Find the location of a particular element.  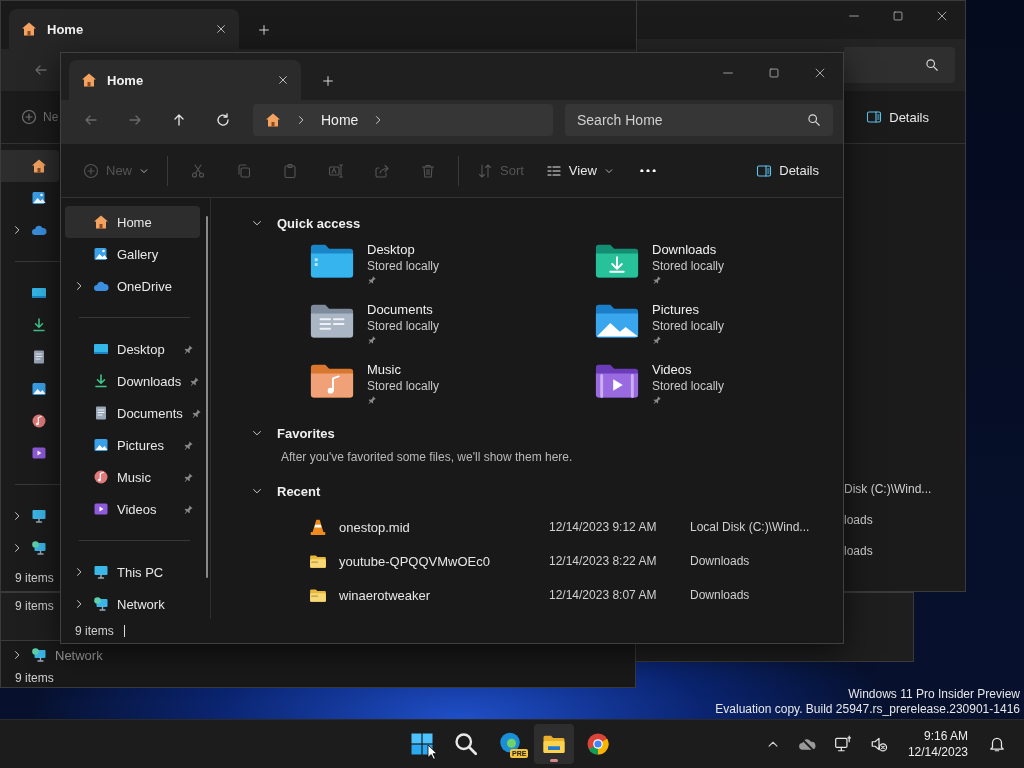

clock-date: 12/14/2023 is located at coordinates (937, 752).